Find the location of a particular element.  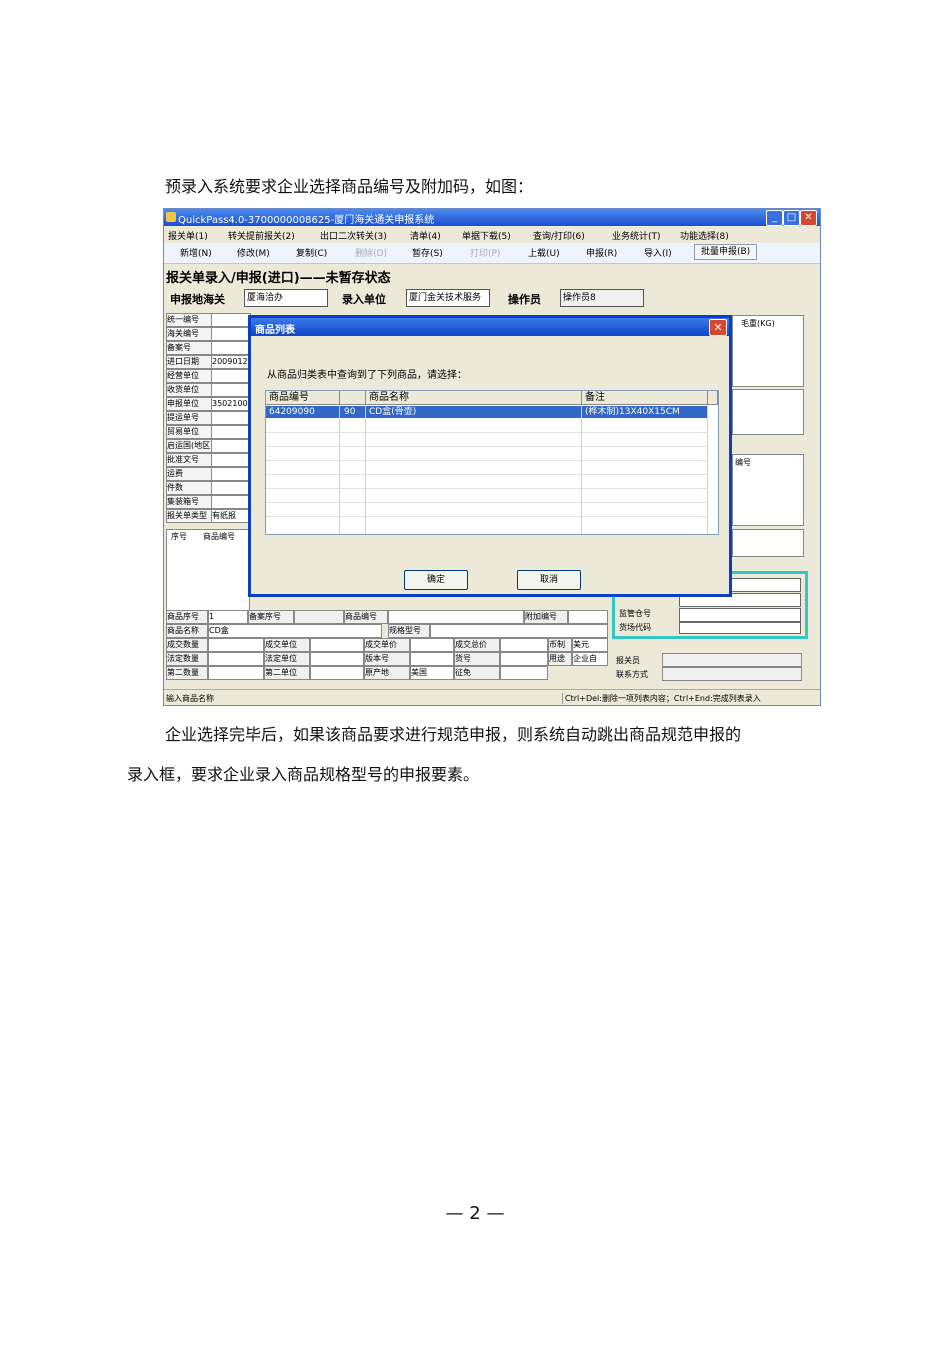

cancel-button: 取消 is located at coordinates (549, 580).